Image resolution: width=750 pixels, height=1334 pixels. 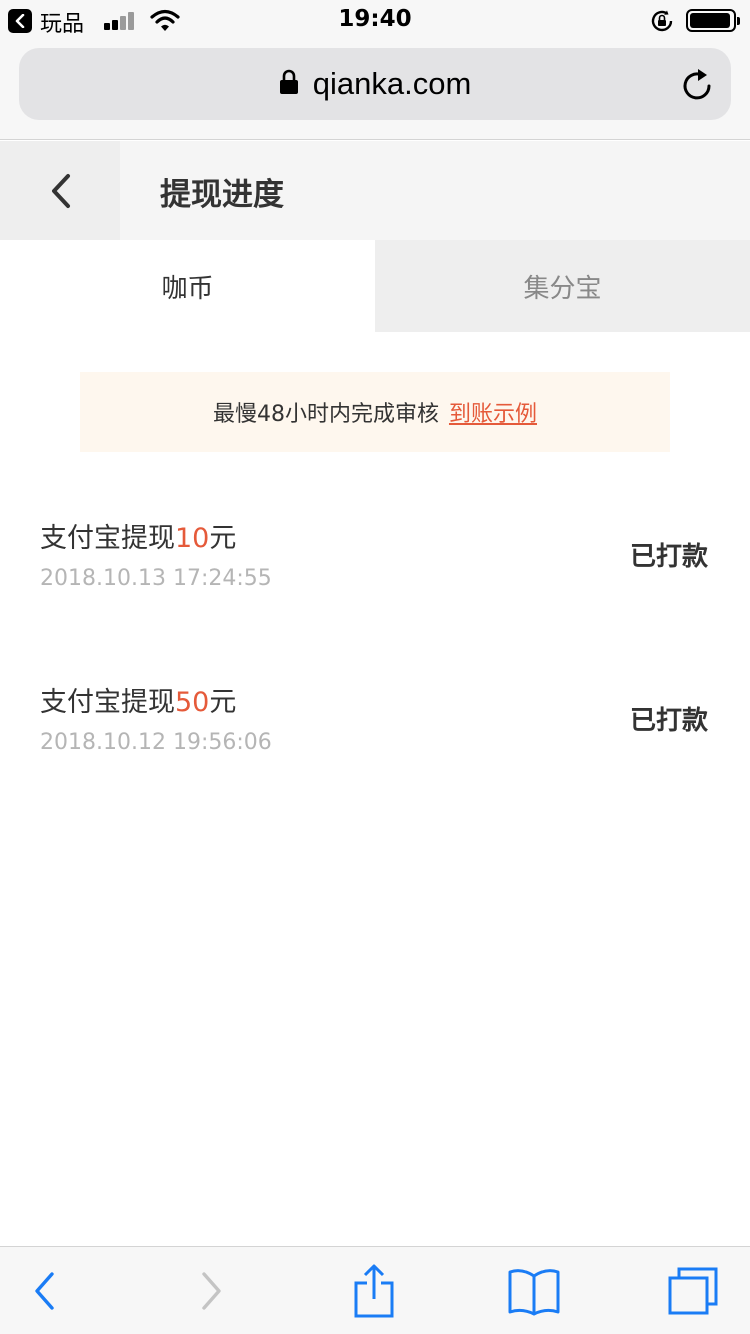 What do you see at coordinates (187, 286) in the screenshot?
I see `tab-kabi: 咖币` at bounding box center [187, 286].